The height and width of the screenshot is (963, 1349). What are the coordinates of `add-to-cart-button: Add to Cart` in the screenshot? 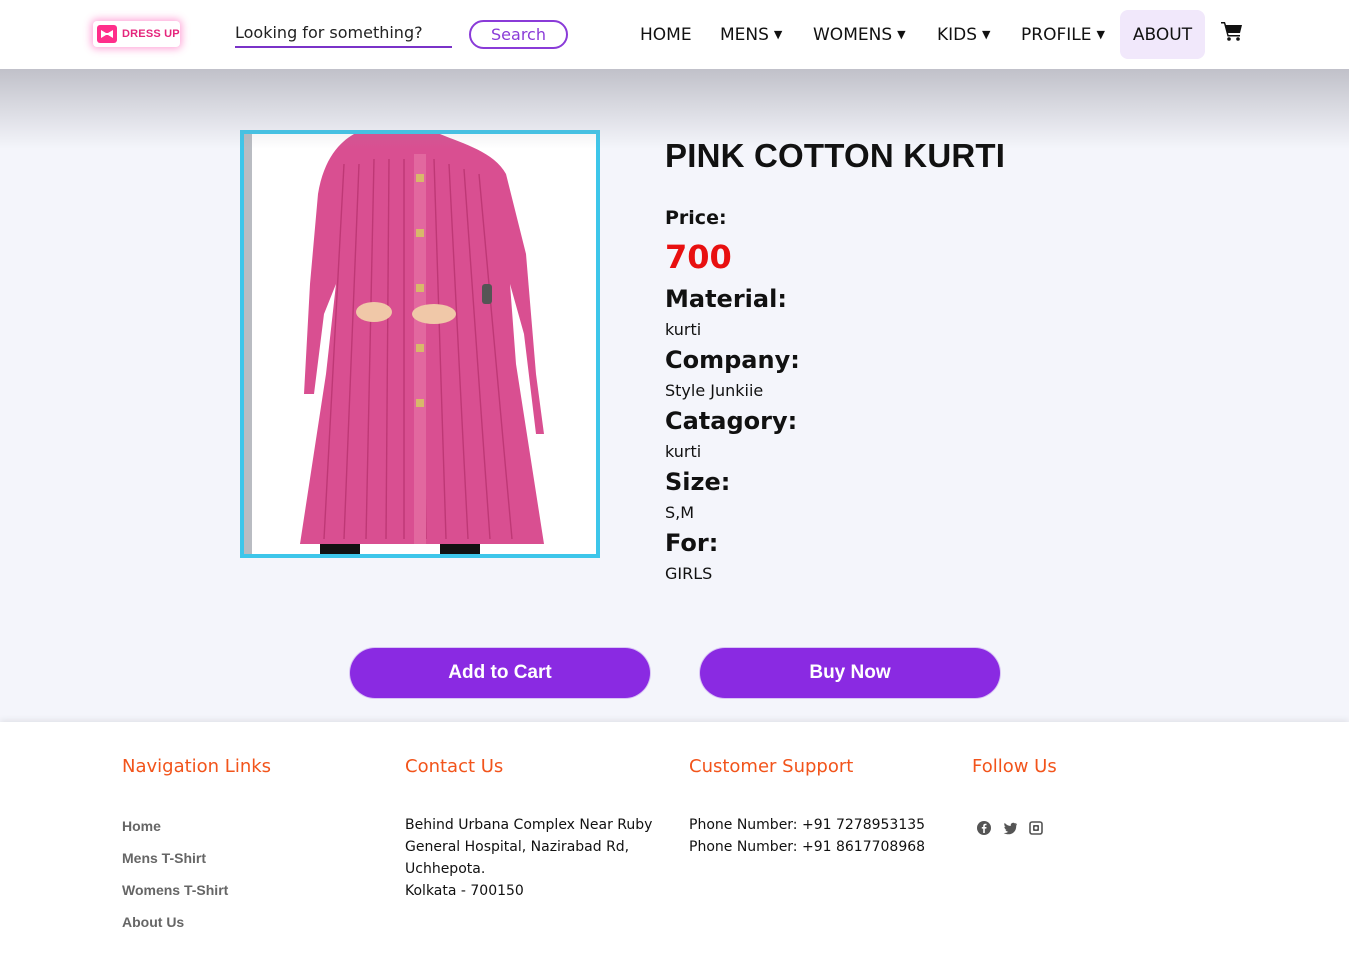 It's located at (500, 673).